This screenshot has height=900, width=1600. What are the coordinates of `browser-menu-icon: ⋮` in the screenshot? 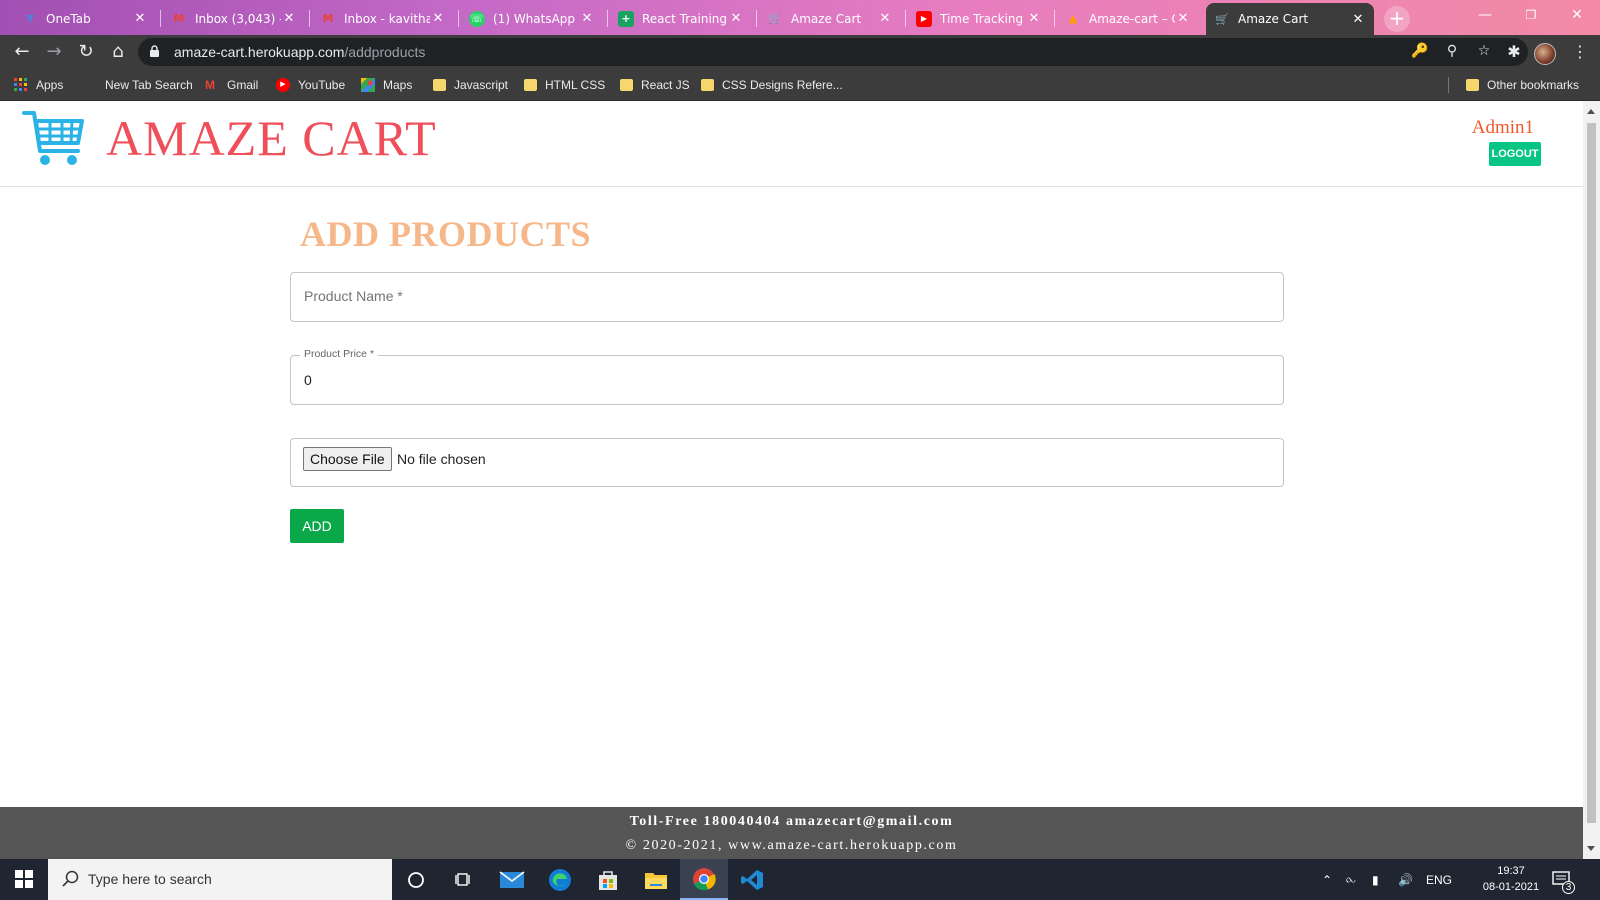 It's located at (1580, 52).